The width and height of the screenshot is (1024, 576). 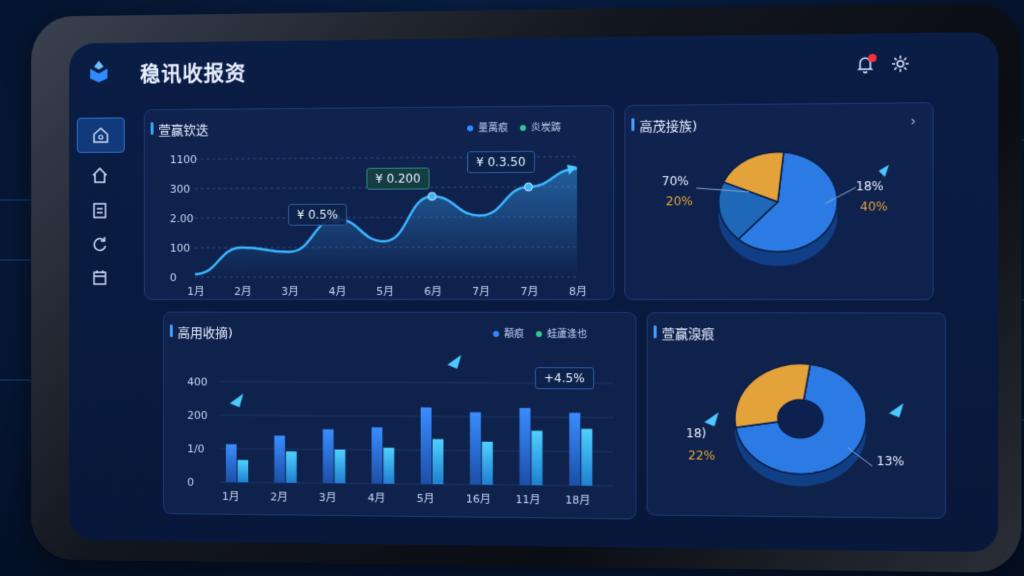 I want to click on sidebar-item-documents, so click(x=100, y=210).